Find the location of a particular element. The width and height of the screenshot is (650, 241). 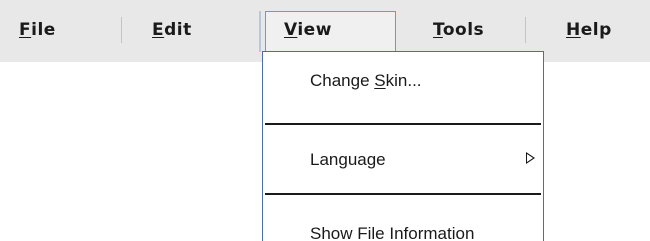

menu-file: File is located at coordinates (37, 30).